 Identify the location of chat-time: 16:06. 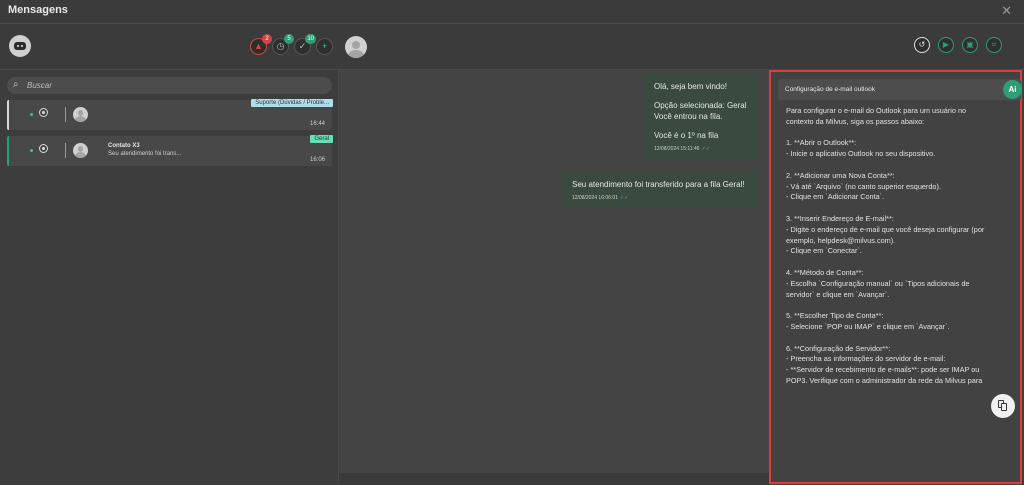
(317, 160).